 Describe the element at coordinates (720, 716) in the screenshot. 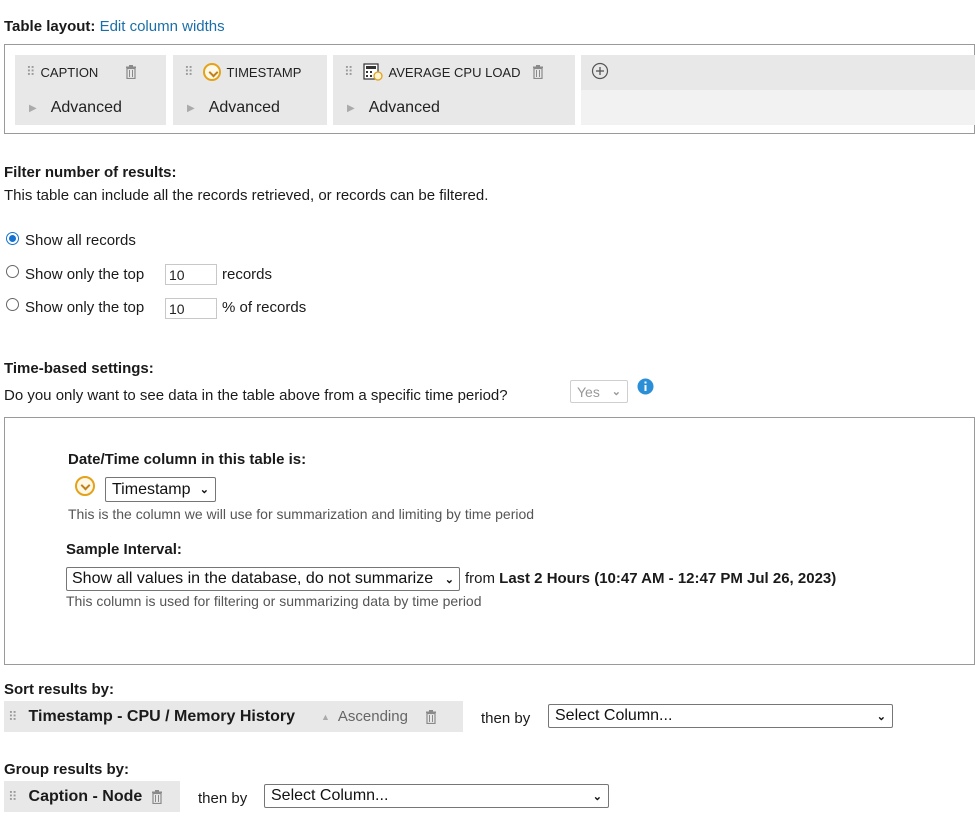

I see `sort-then-by-select: Select Column... ⌄` at that location.